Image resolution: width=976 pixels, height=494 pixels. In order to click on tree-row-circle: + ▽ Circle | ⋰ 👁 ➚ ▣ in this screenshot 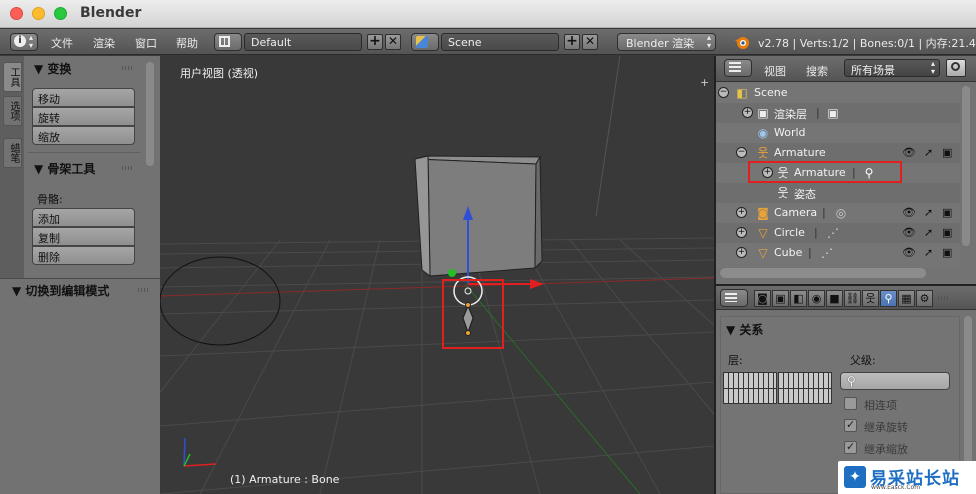, I will do `click(838, 233)`.